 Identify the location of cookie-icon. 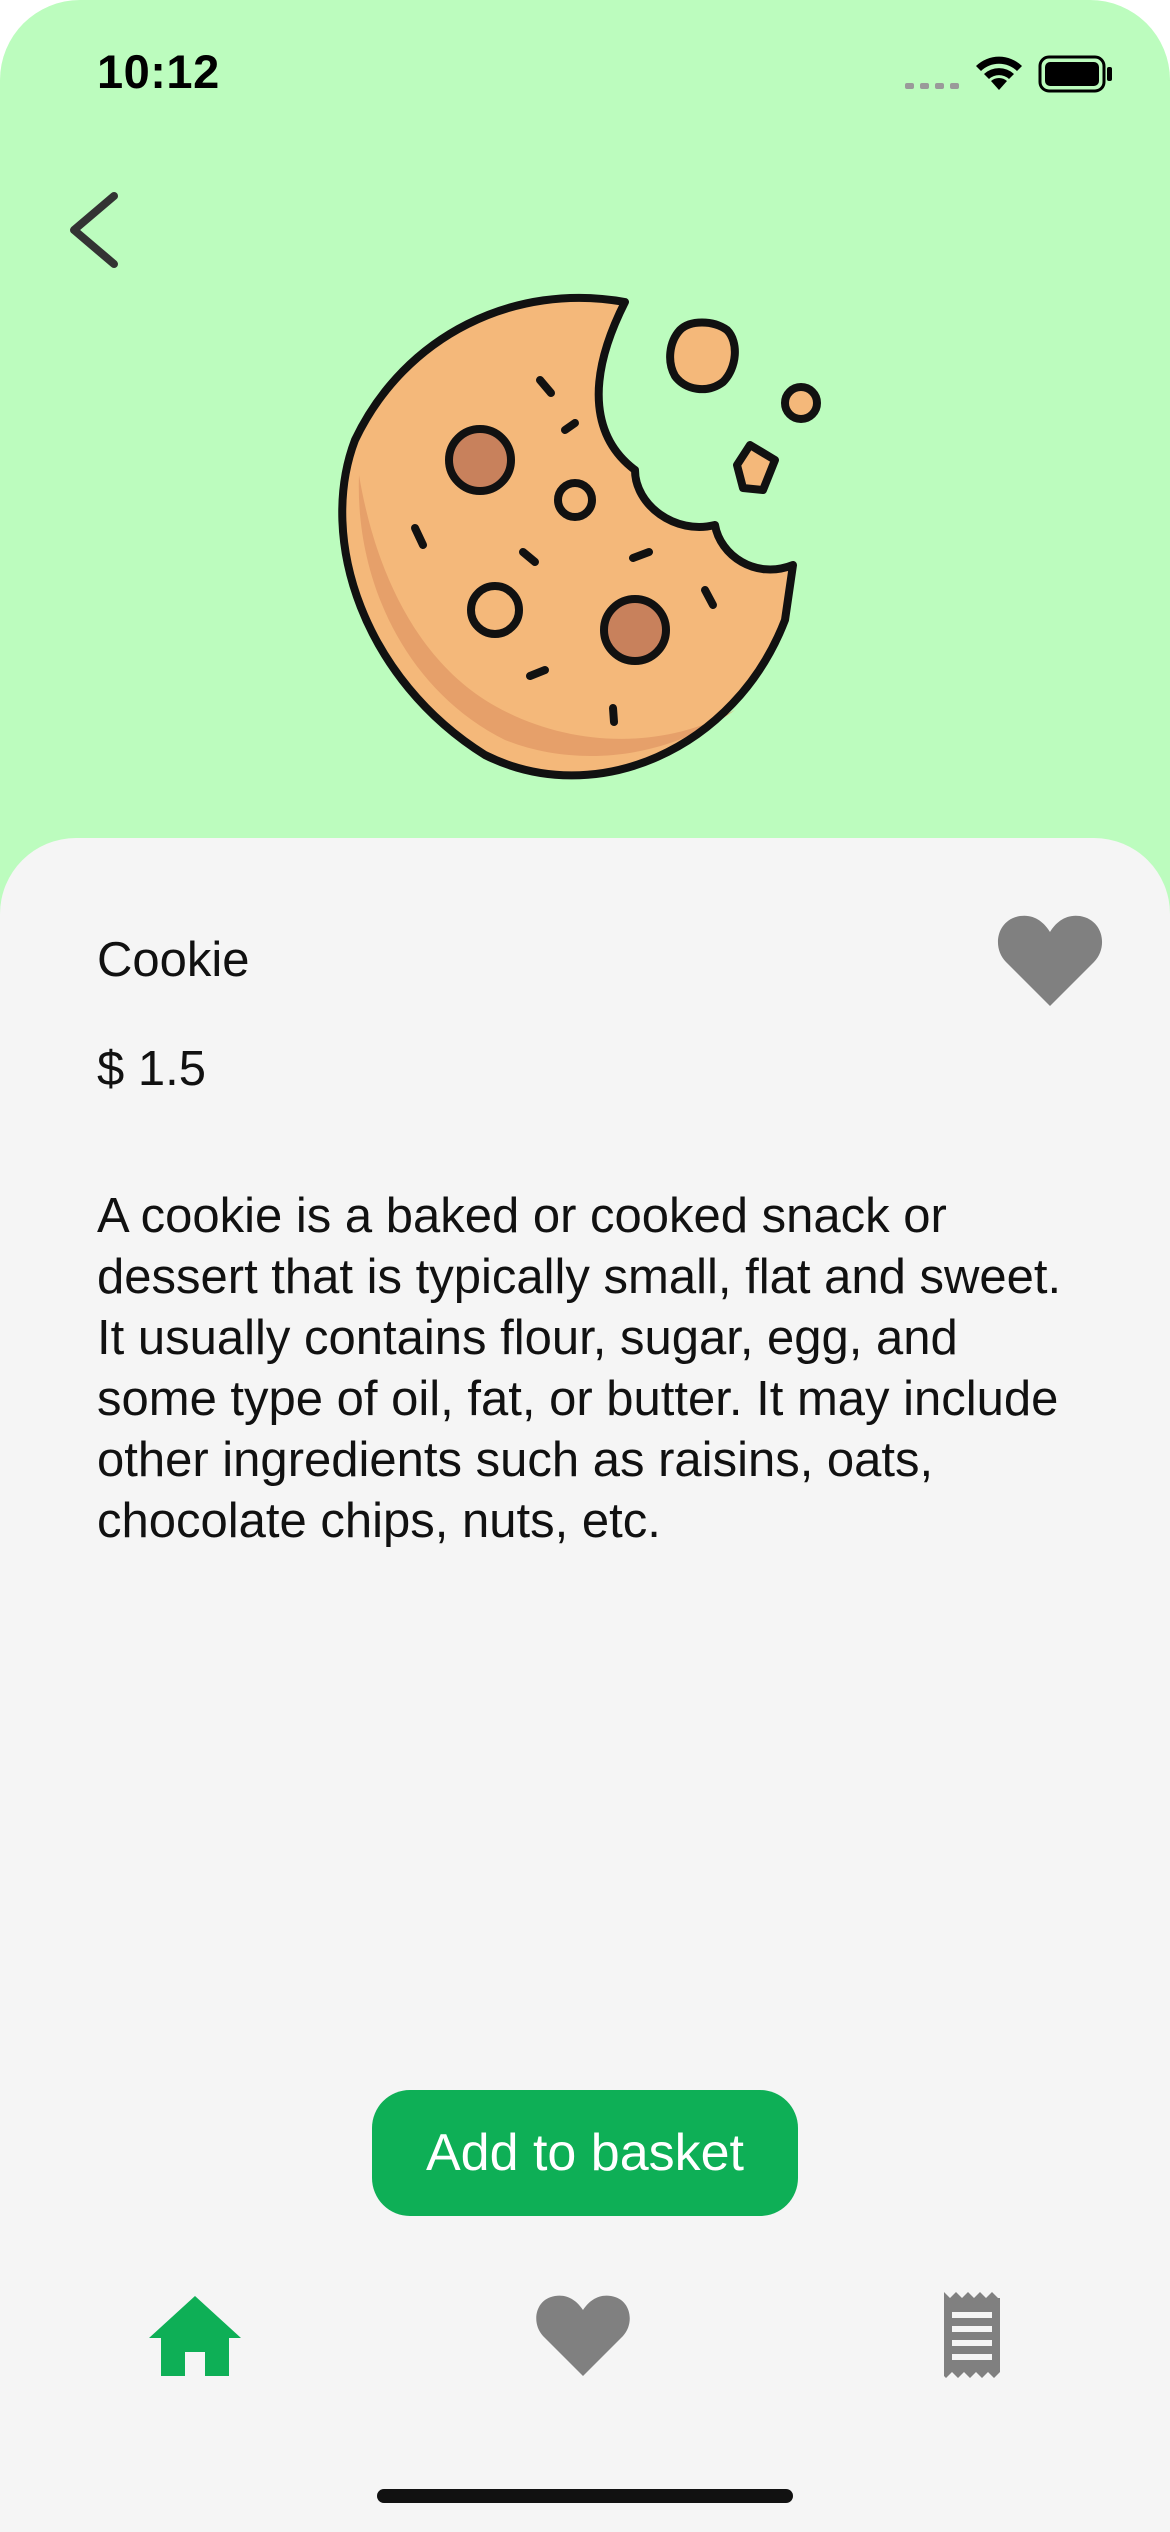
(579, 536).